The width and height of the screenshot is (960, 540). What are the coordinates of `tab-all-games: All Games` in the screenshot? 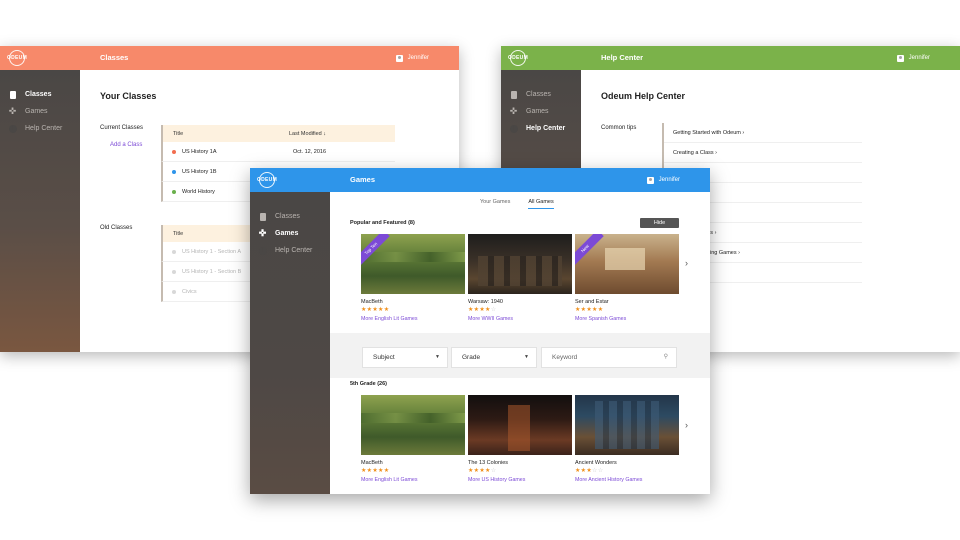 It's located at (541, 204).